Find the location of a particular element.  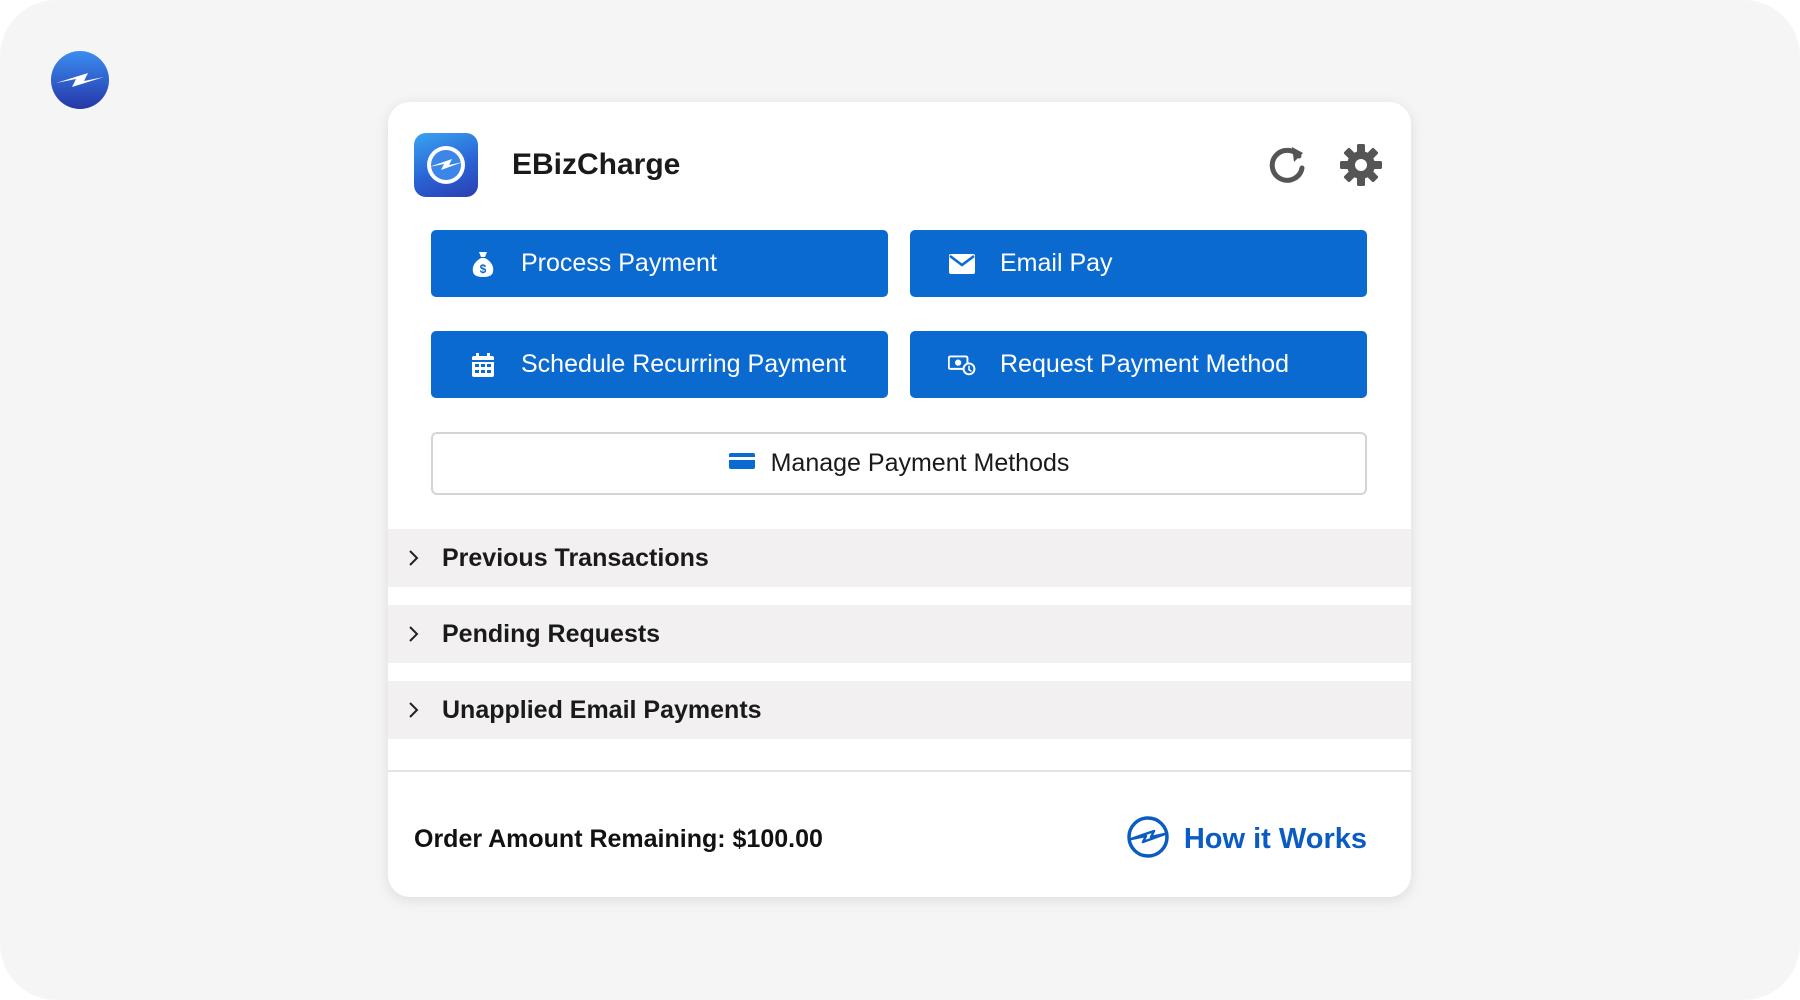

app-title: EBizCharge is located at coordinates (596, 164).